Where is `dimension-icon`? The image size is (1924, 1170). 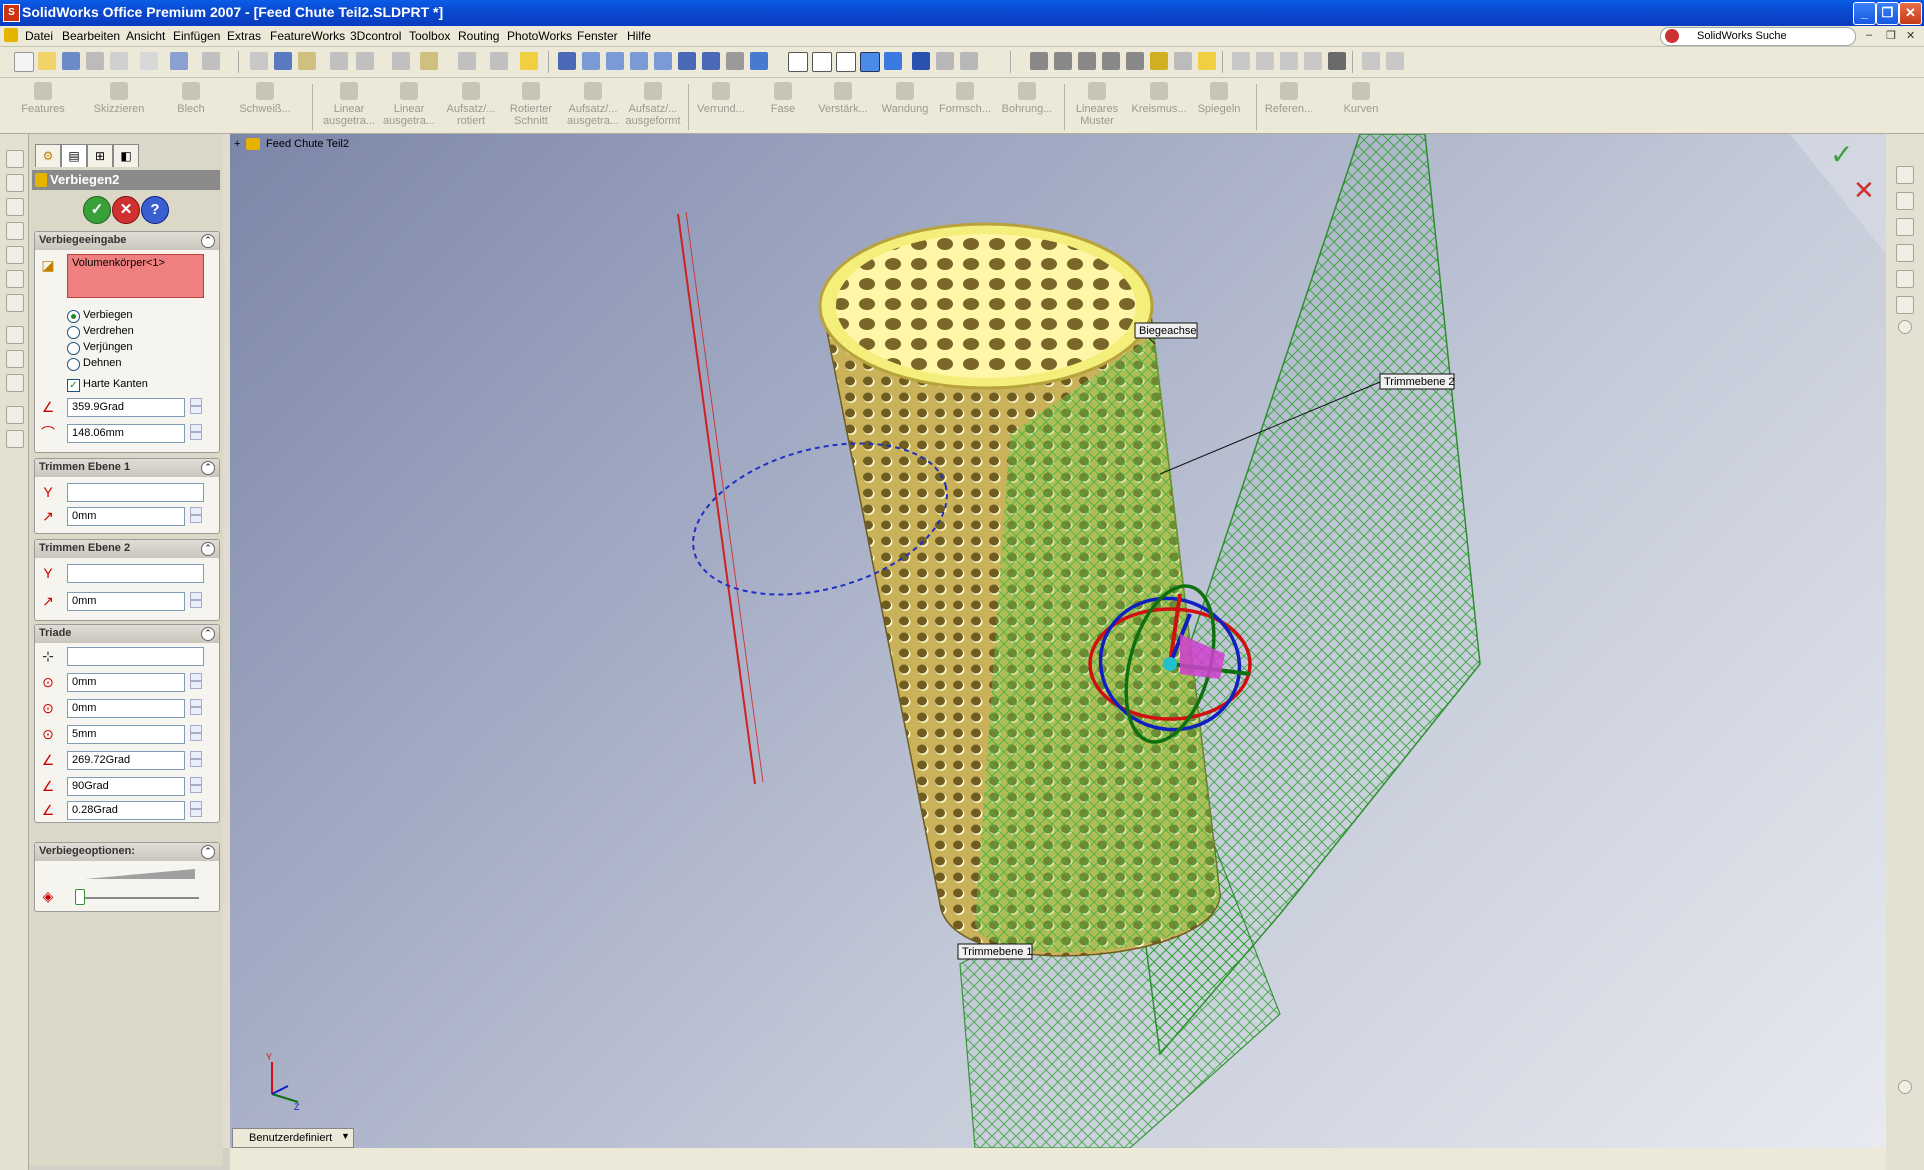
dimension-icon is located at coordinates (15, 383).